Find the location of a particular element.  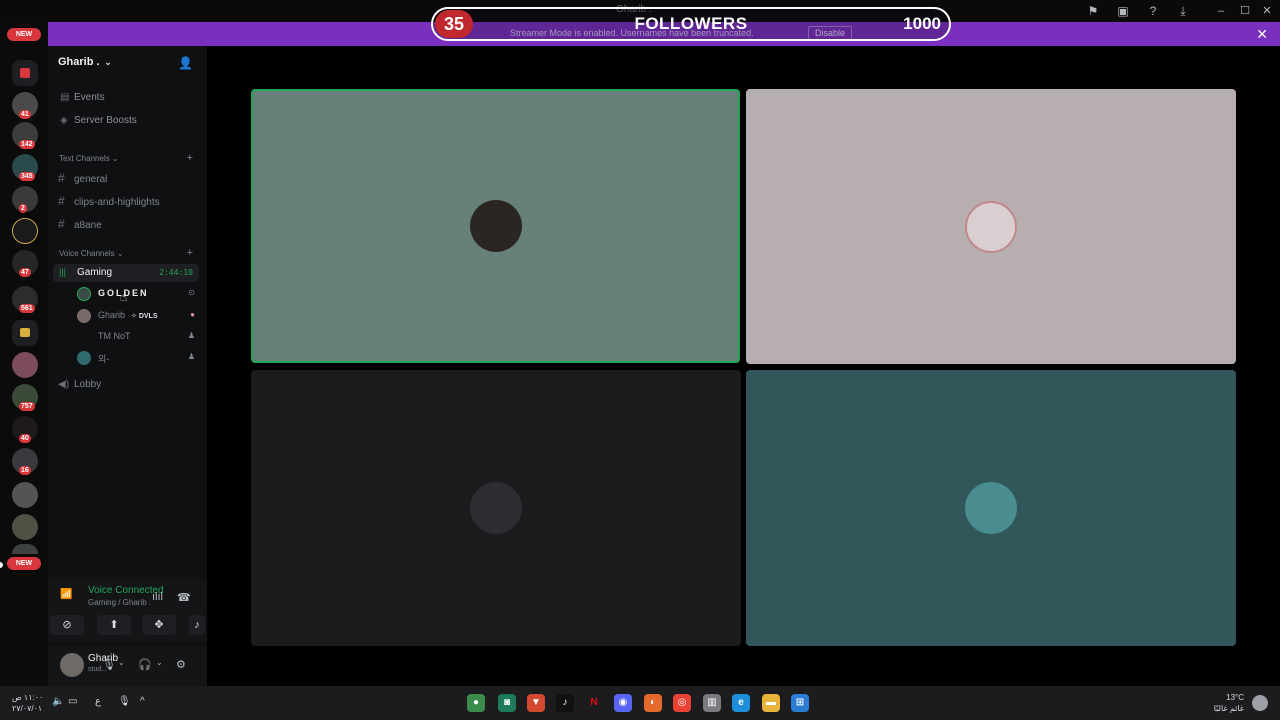

chevron-up-icon: ^ is located at coordinates (142, 701).